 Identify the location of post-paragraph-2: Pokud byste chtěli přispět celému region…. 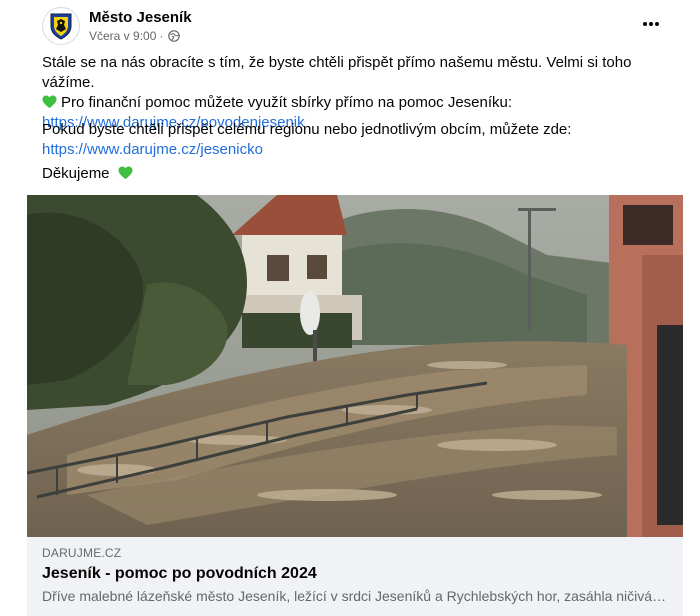
(362, 140).